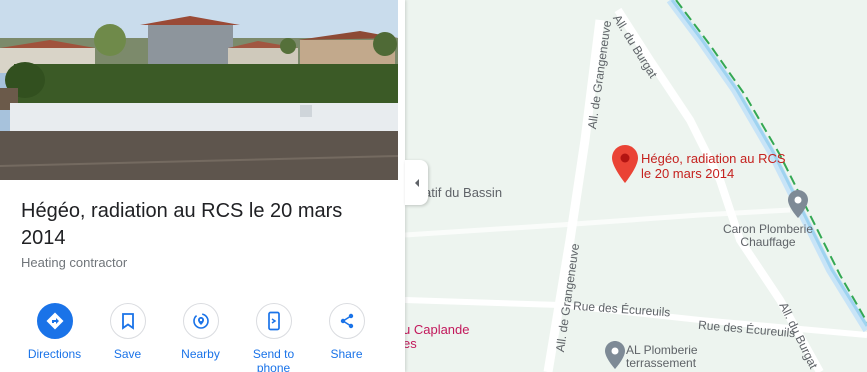  Describe the element at coordinates (410, 343) in the screenshot. I see `place-label-caplande-2: es` at that location.